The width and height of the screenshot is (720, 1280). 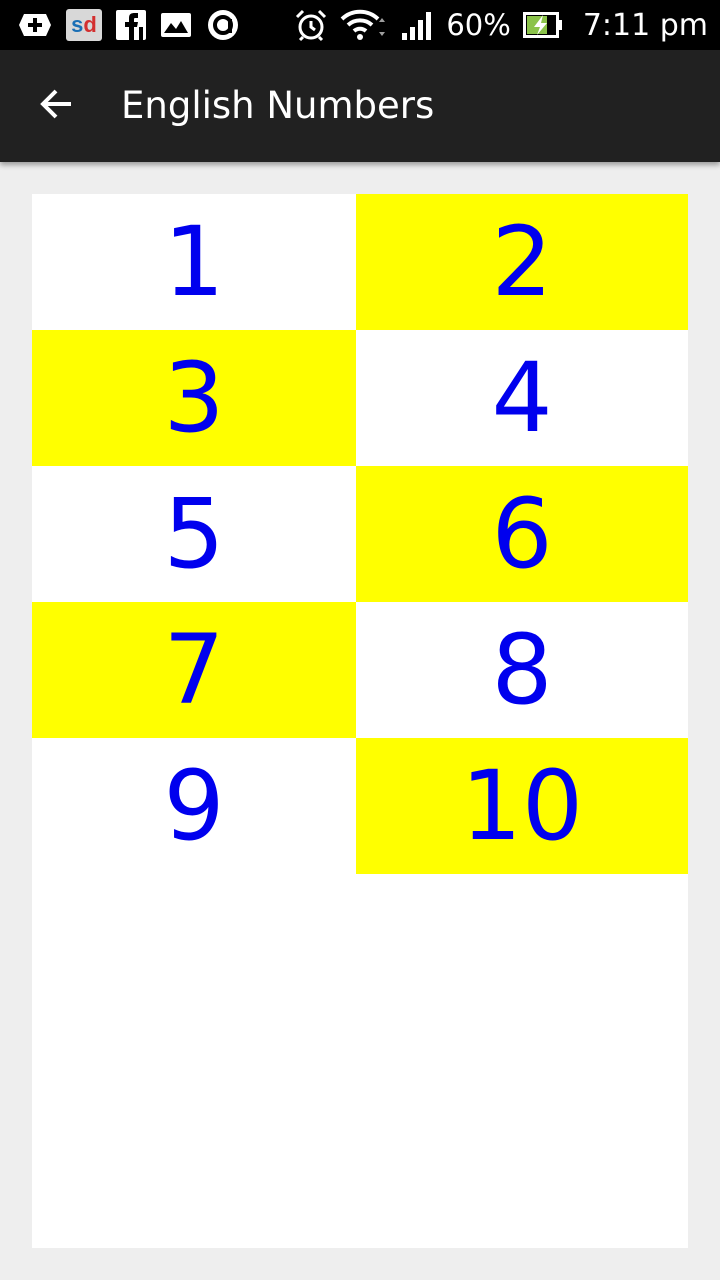 I want to click on number-cell-6: 6, so click(x=522, y=534).